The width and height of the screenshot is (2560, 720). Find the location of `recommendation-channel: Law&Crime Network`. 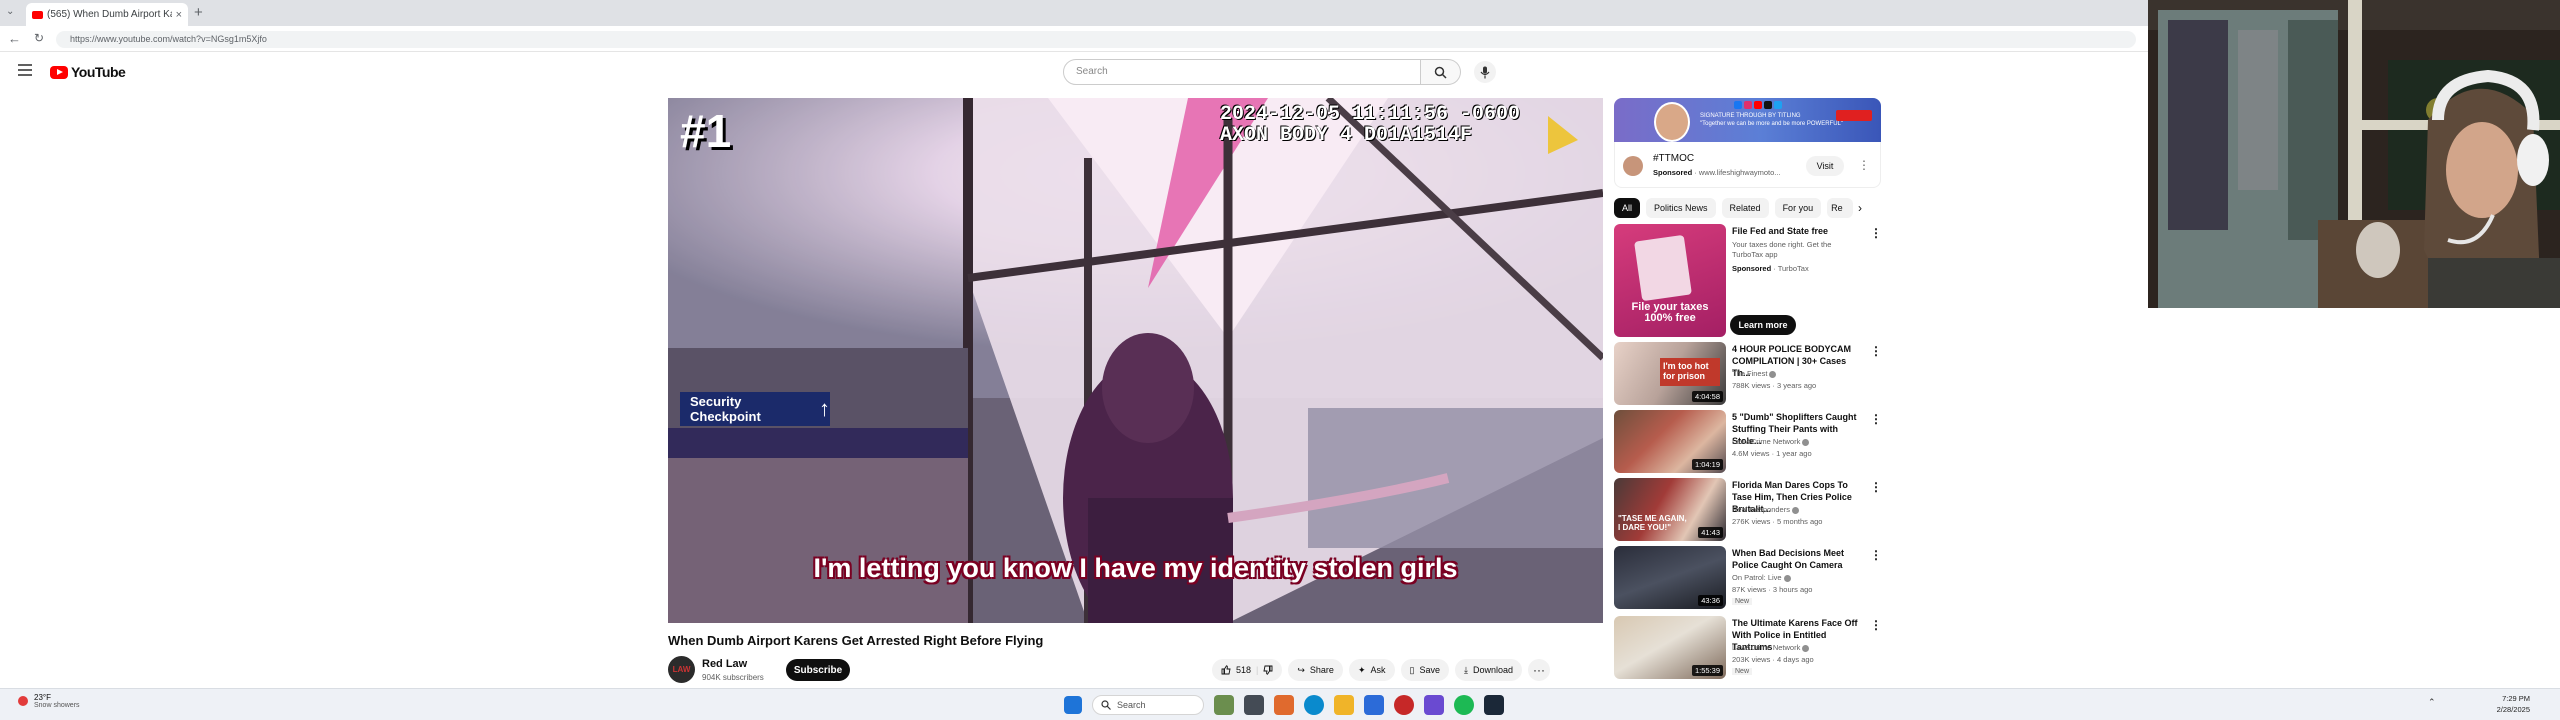

recommendation-channel: Law&Crime Network is located at coordinates (1771, 647).